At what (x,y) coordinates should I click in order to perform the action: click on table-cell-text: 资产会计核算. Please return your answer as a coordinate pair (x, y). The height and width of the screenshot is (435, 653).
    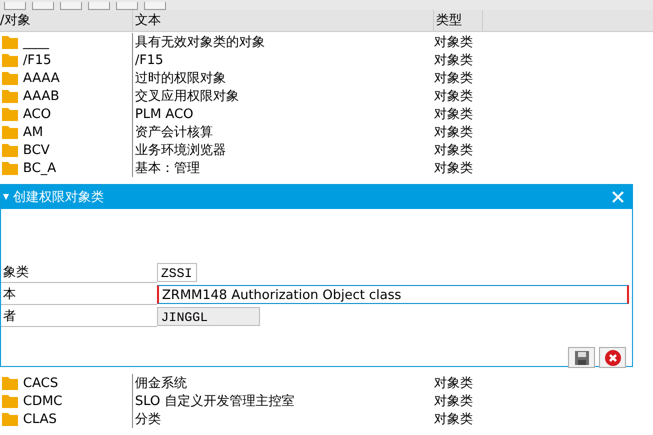
    Looking at the image, I should click on (174, 132).